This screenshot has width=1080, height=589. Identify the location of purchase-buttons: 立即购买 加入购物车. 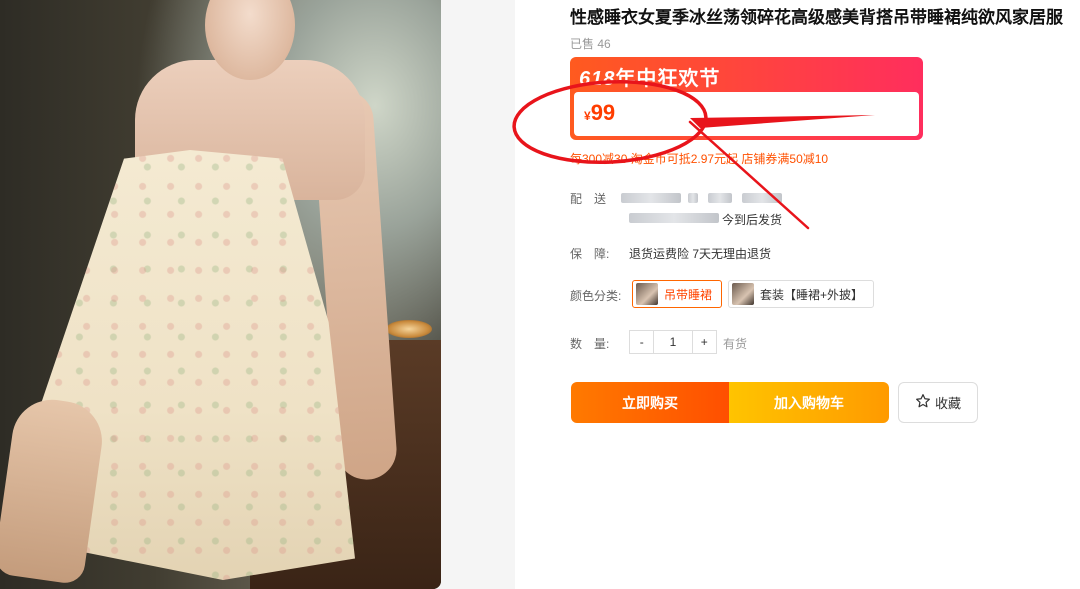
(730, 402).